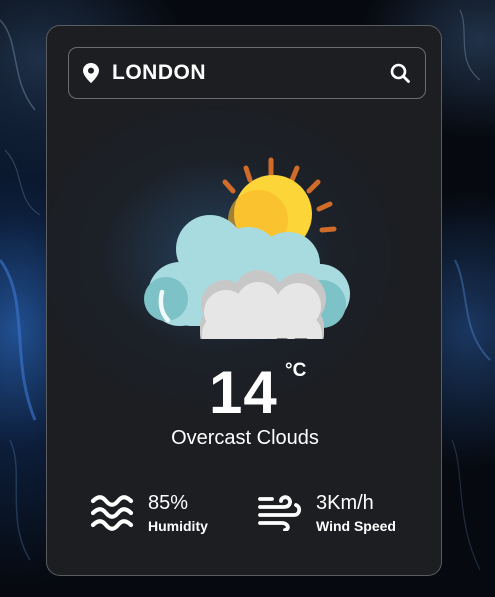  Describe the element at coordinates (112, 513) in the screenshot. I see `humidity-waves-icon` at that location.